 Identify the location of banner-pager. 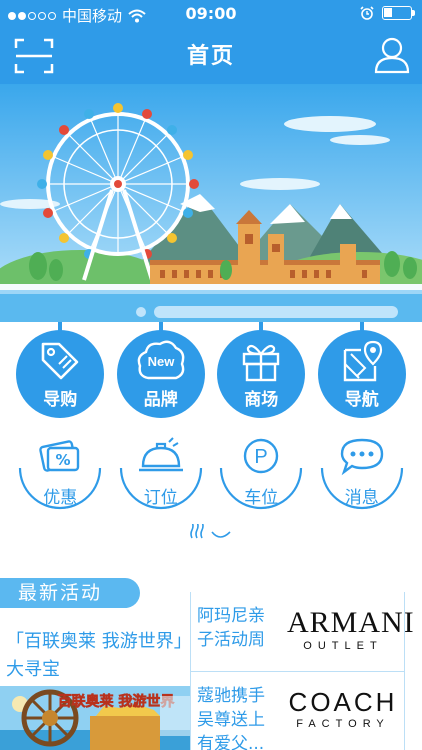
(267, 312).